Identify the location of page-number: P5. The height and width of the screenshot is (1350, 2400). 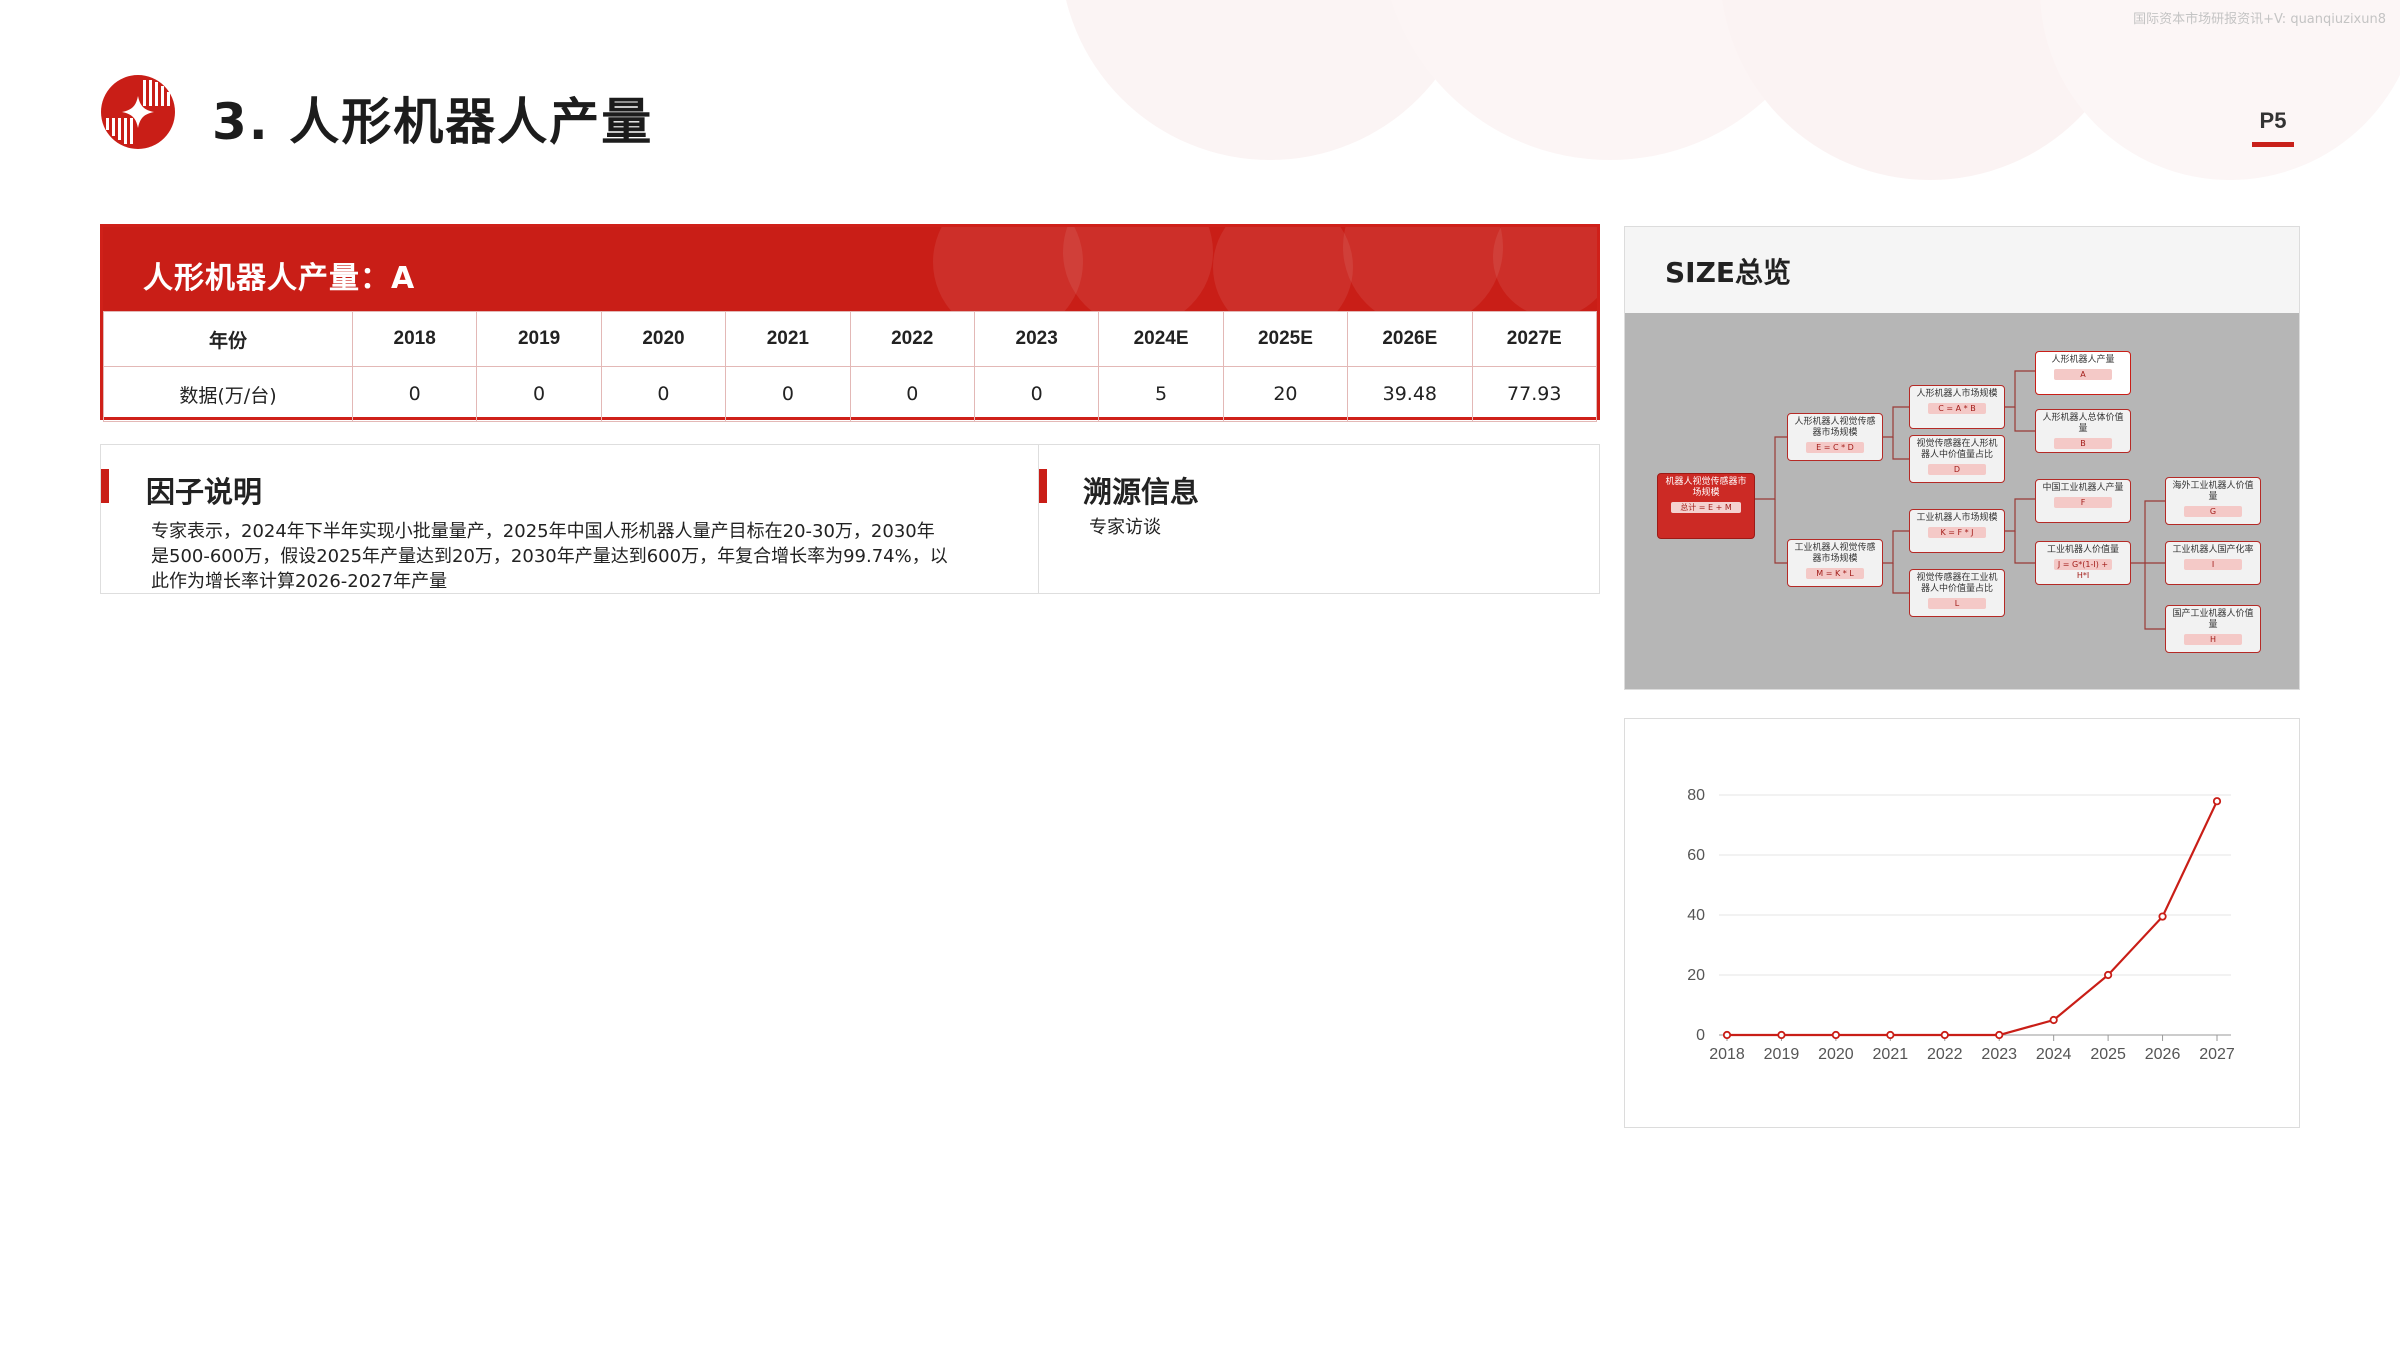
(2273, 120).